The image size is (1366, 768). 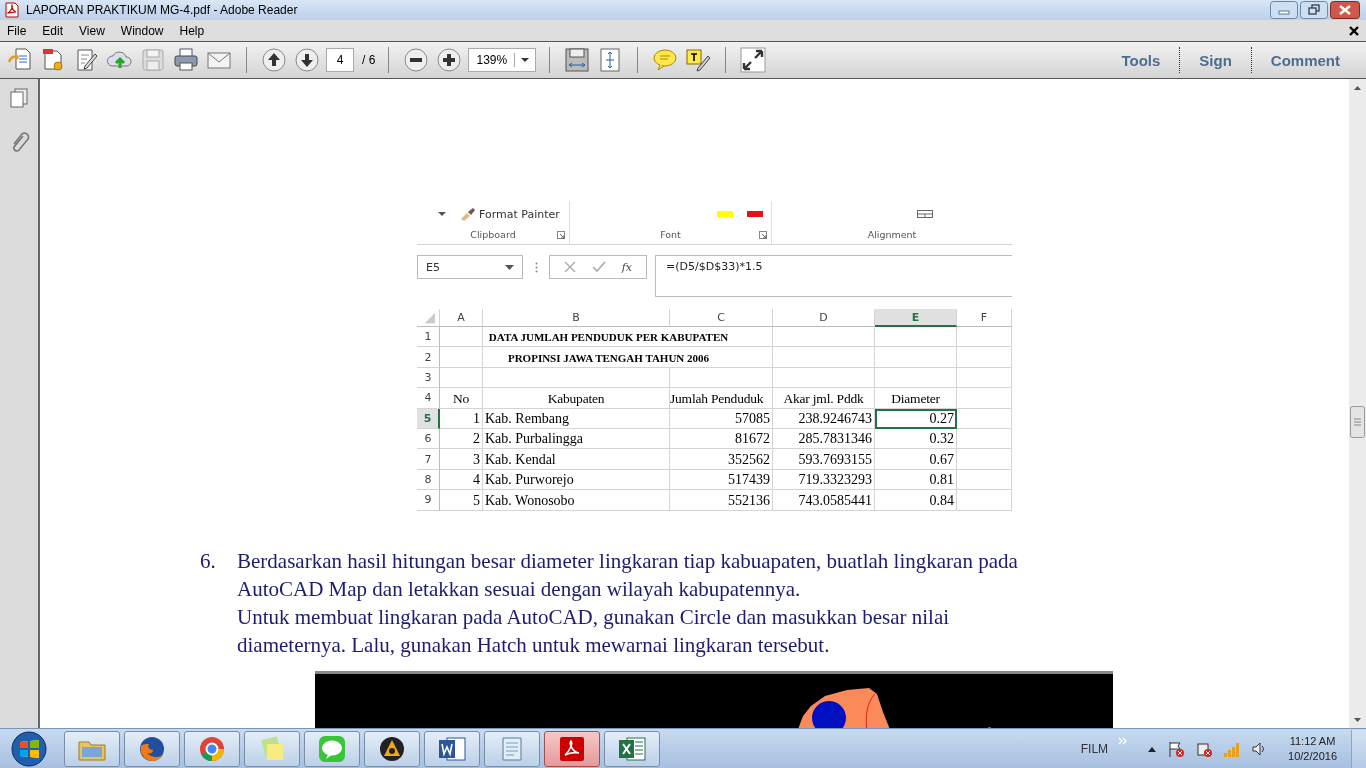 What do you see at coordinates (721, 318) in the screenshot?
I see `column-header: C` at bounding box center [721, 318].